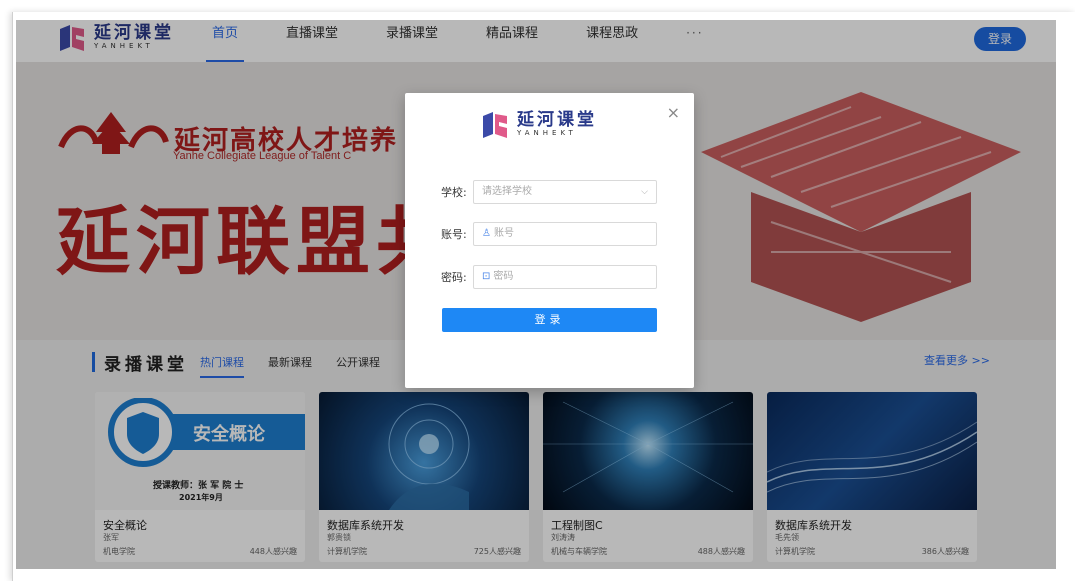 This screenshot has height=581, width=1075. I want to click on modal-logo: 延河课堂 YANHEKT, so click(539, 124).